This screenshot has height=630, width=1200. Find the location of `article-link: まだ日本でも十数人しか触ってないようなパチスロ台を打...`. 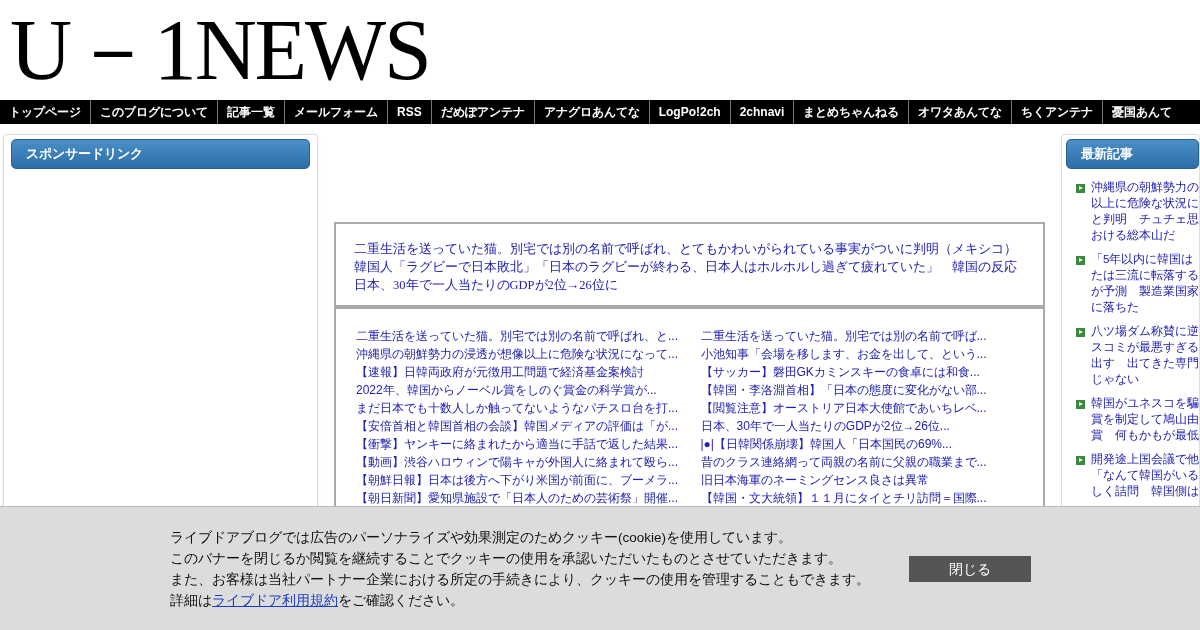

article-link: まだ日本でも十数人しか触ってないようなパチスロ台を打... is located at coordinates (517, 408).